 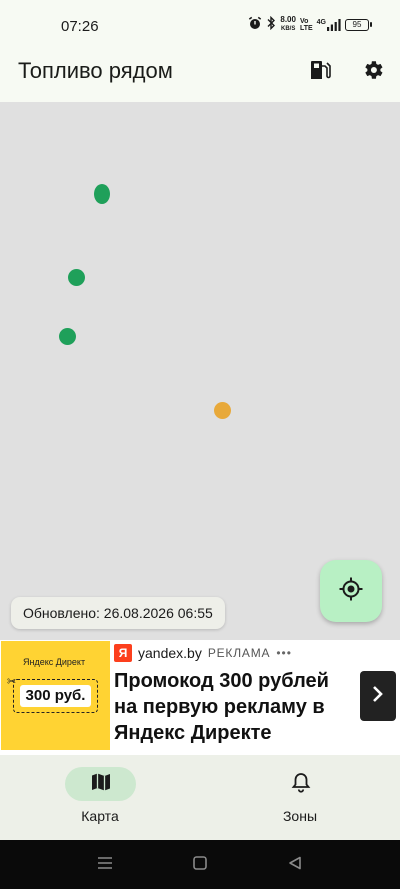 I want to click on nav-icon-wrapper, so click(x=300, y=784).